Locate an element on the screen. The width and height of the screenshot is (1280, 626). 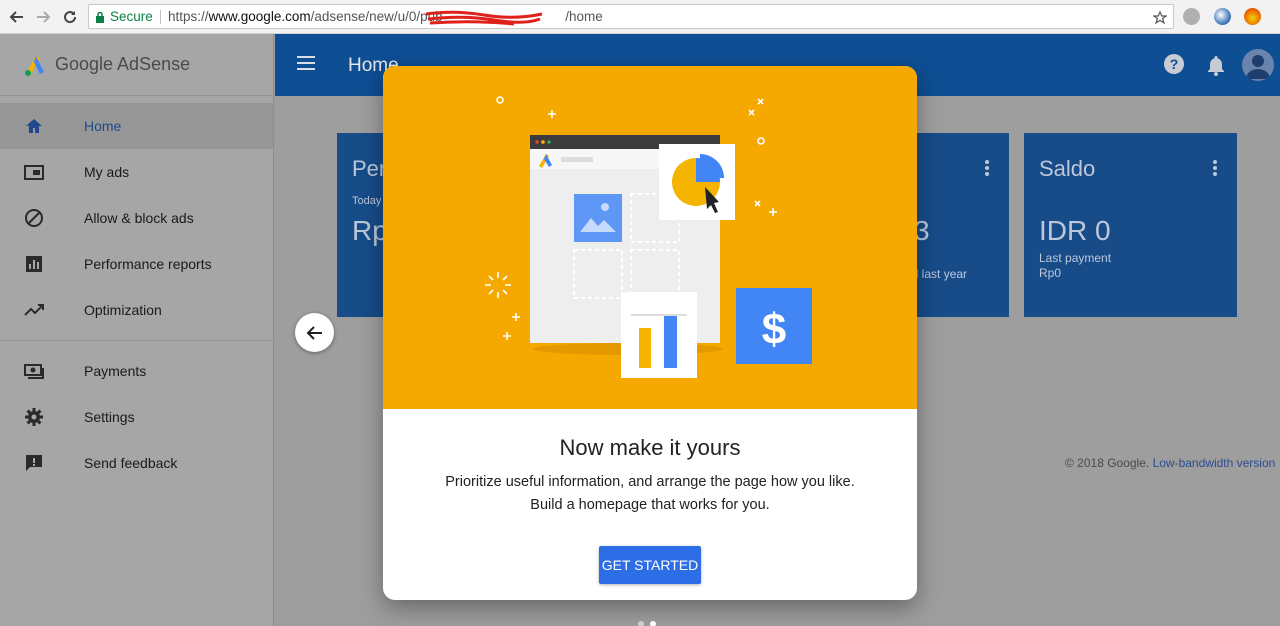
sidebar-item-label: Payments is located at coordinates (115, 371).